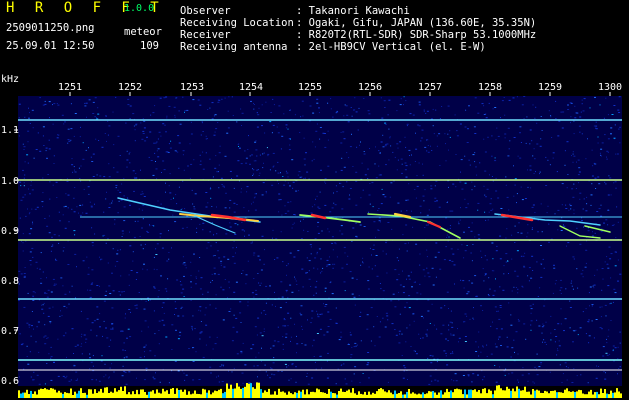 The image size is (629, 400). Describe the element at coordinates (610, 87) in the screenshot. I see `x-tick-label: 1300` at that location.